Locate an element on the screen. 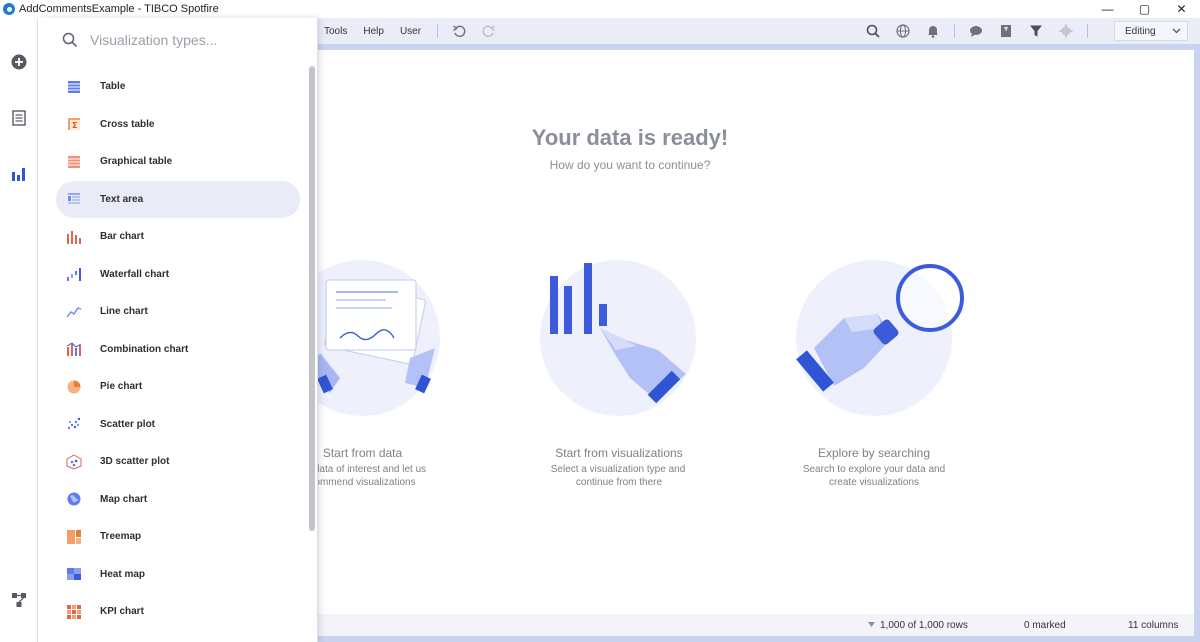 The width and height of the screenshot is (1200, 642). map-chart-icon is located at coordinates (74, 499).